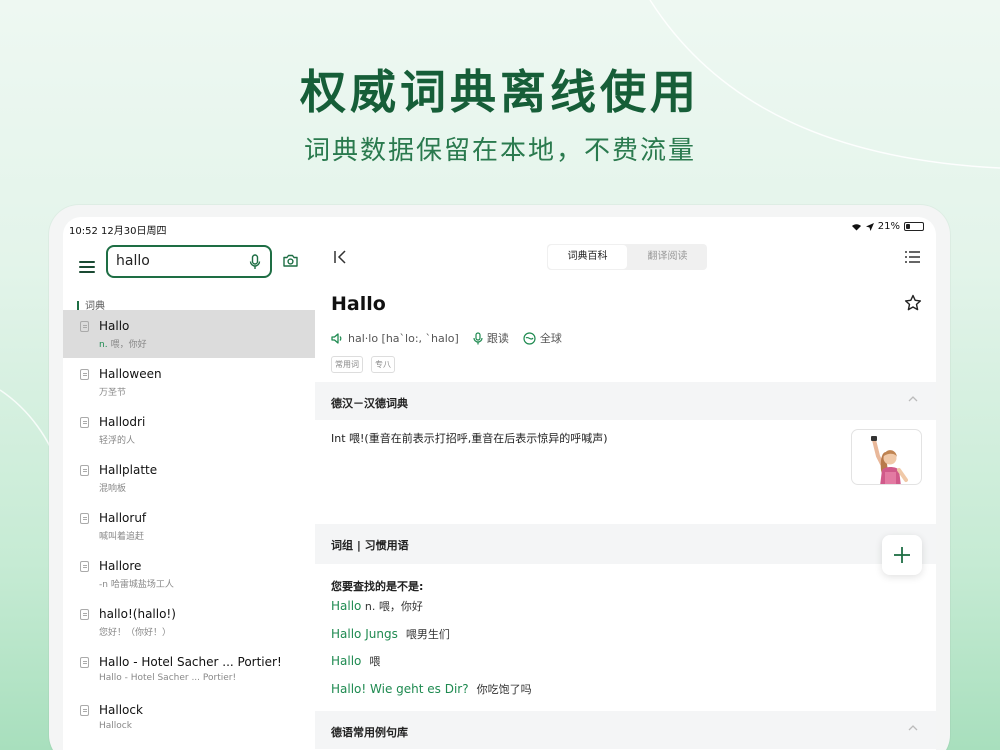 Image resolution: width=1000 pixels, height=750 pixels. What do you see at coordinates (403, 338) in the screenshot?
I see `phonetic-text: hal·lo [ha`lo:, `halo]` at bounding box center [403, 338].